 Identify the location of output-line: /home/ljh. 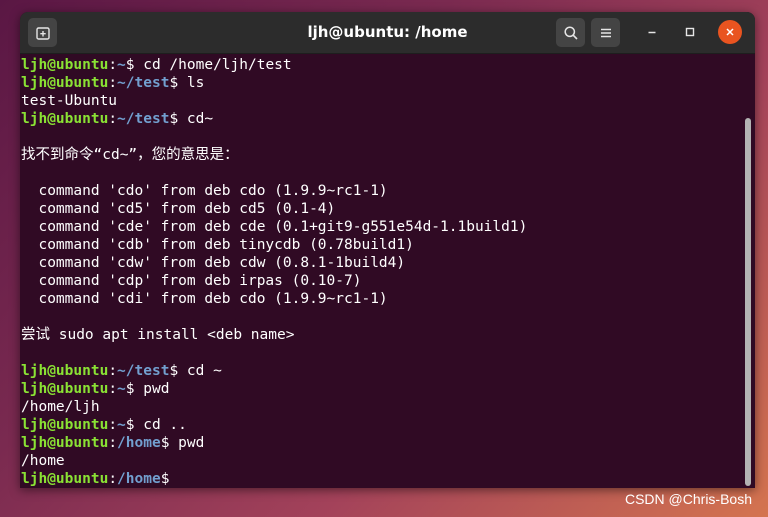
(60, 407).